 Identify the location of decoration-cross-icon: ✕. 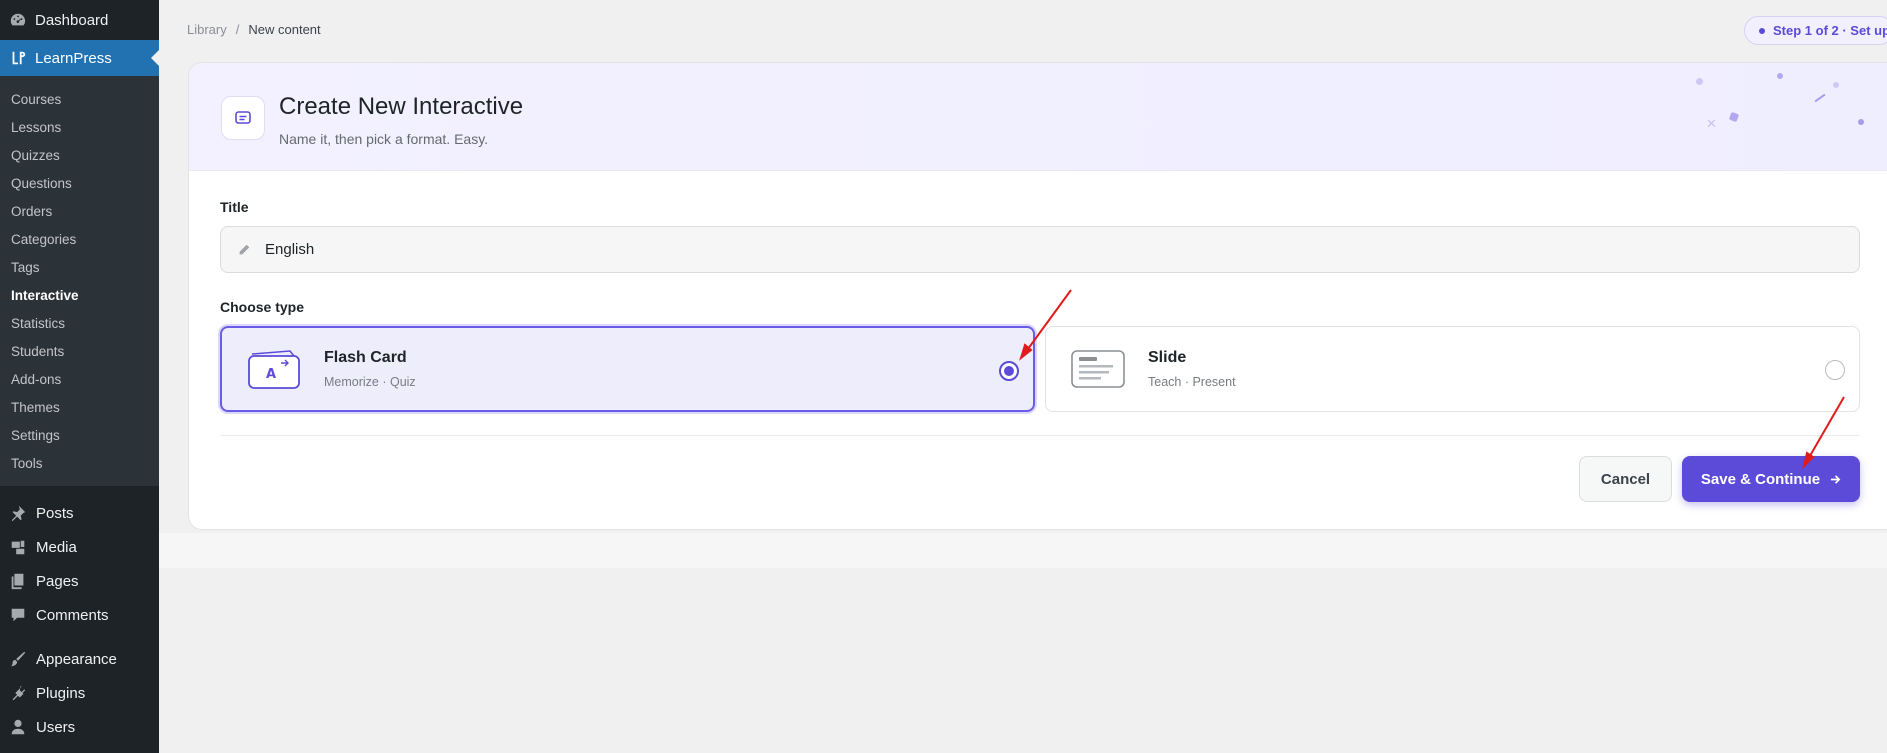
(1711, 123).